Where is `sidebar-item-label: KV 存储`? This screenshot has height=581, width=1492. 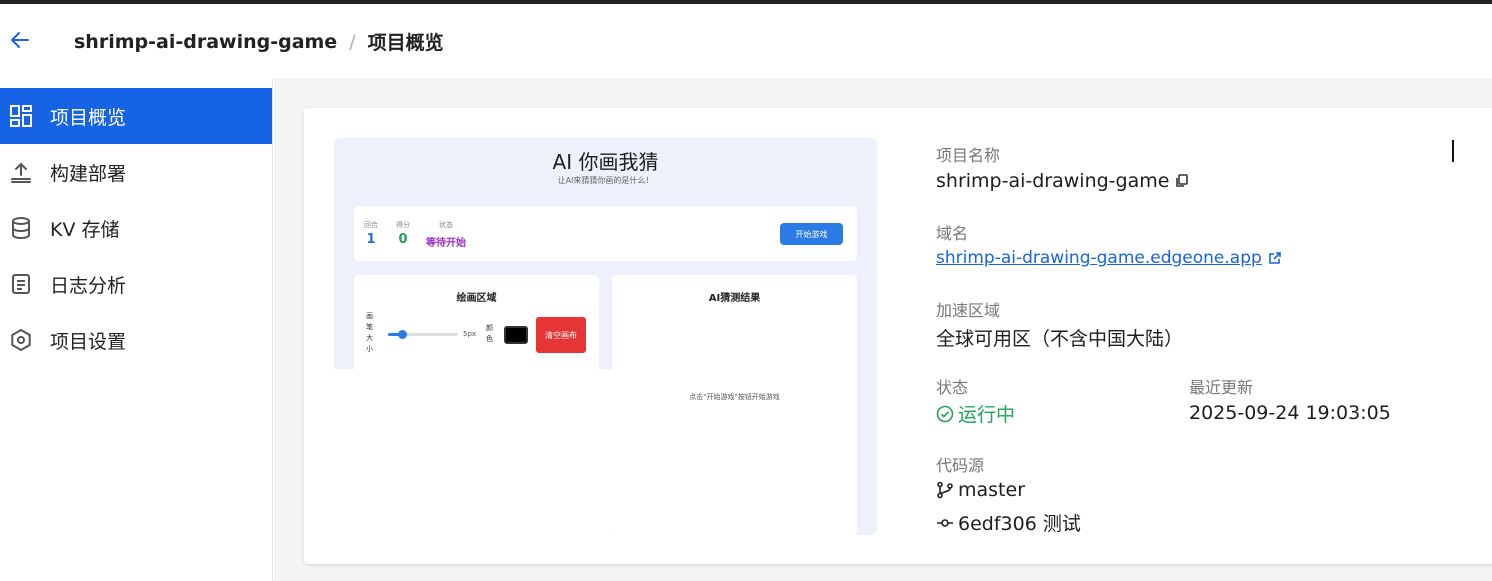 sidebar-item-label: KV 存储 is located at coordinates (85, 229).